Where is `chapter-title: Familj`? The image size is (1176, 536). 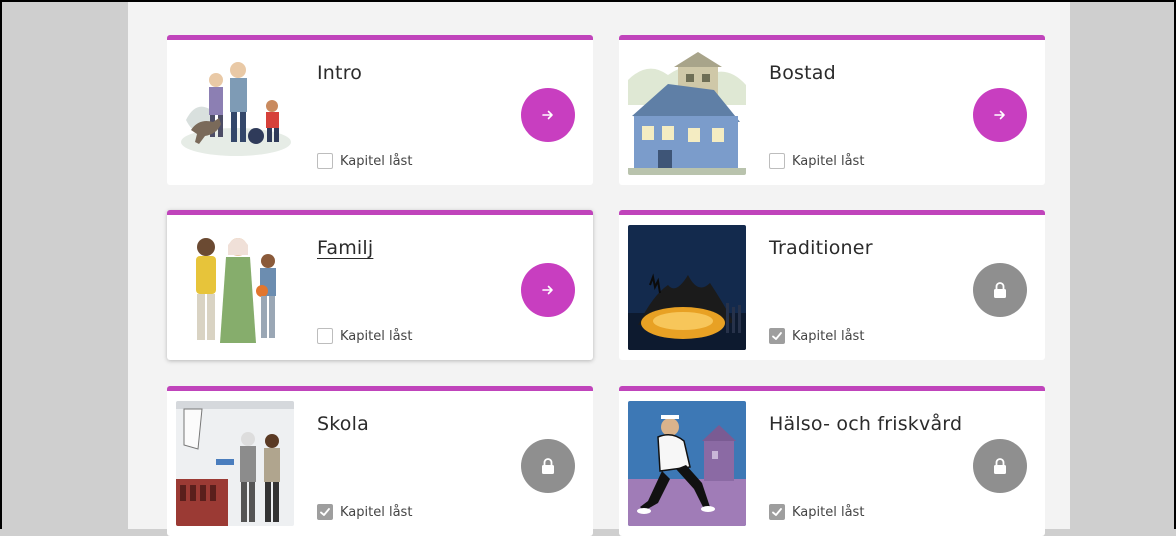
chapter-title: Familj is located at coordinates (345, 248).